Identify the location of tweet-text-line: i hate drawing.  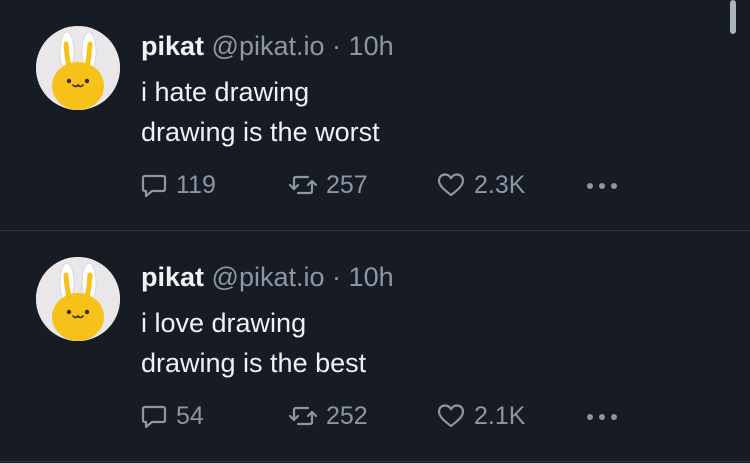
(225, 92).